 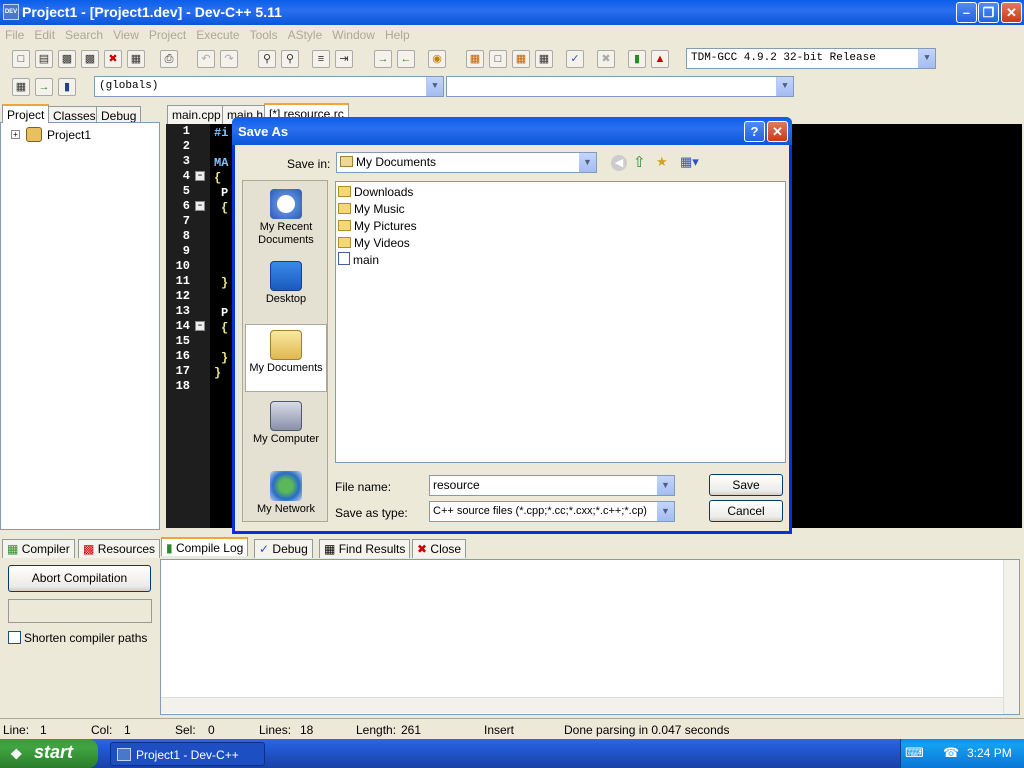 What do you see at coordinates (437, 59) in the screenshot?
I see `project-options-icon: ◉` at bounding box center [437, 59].